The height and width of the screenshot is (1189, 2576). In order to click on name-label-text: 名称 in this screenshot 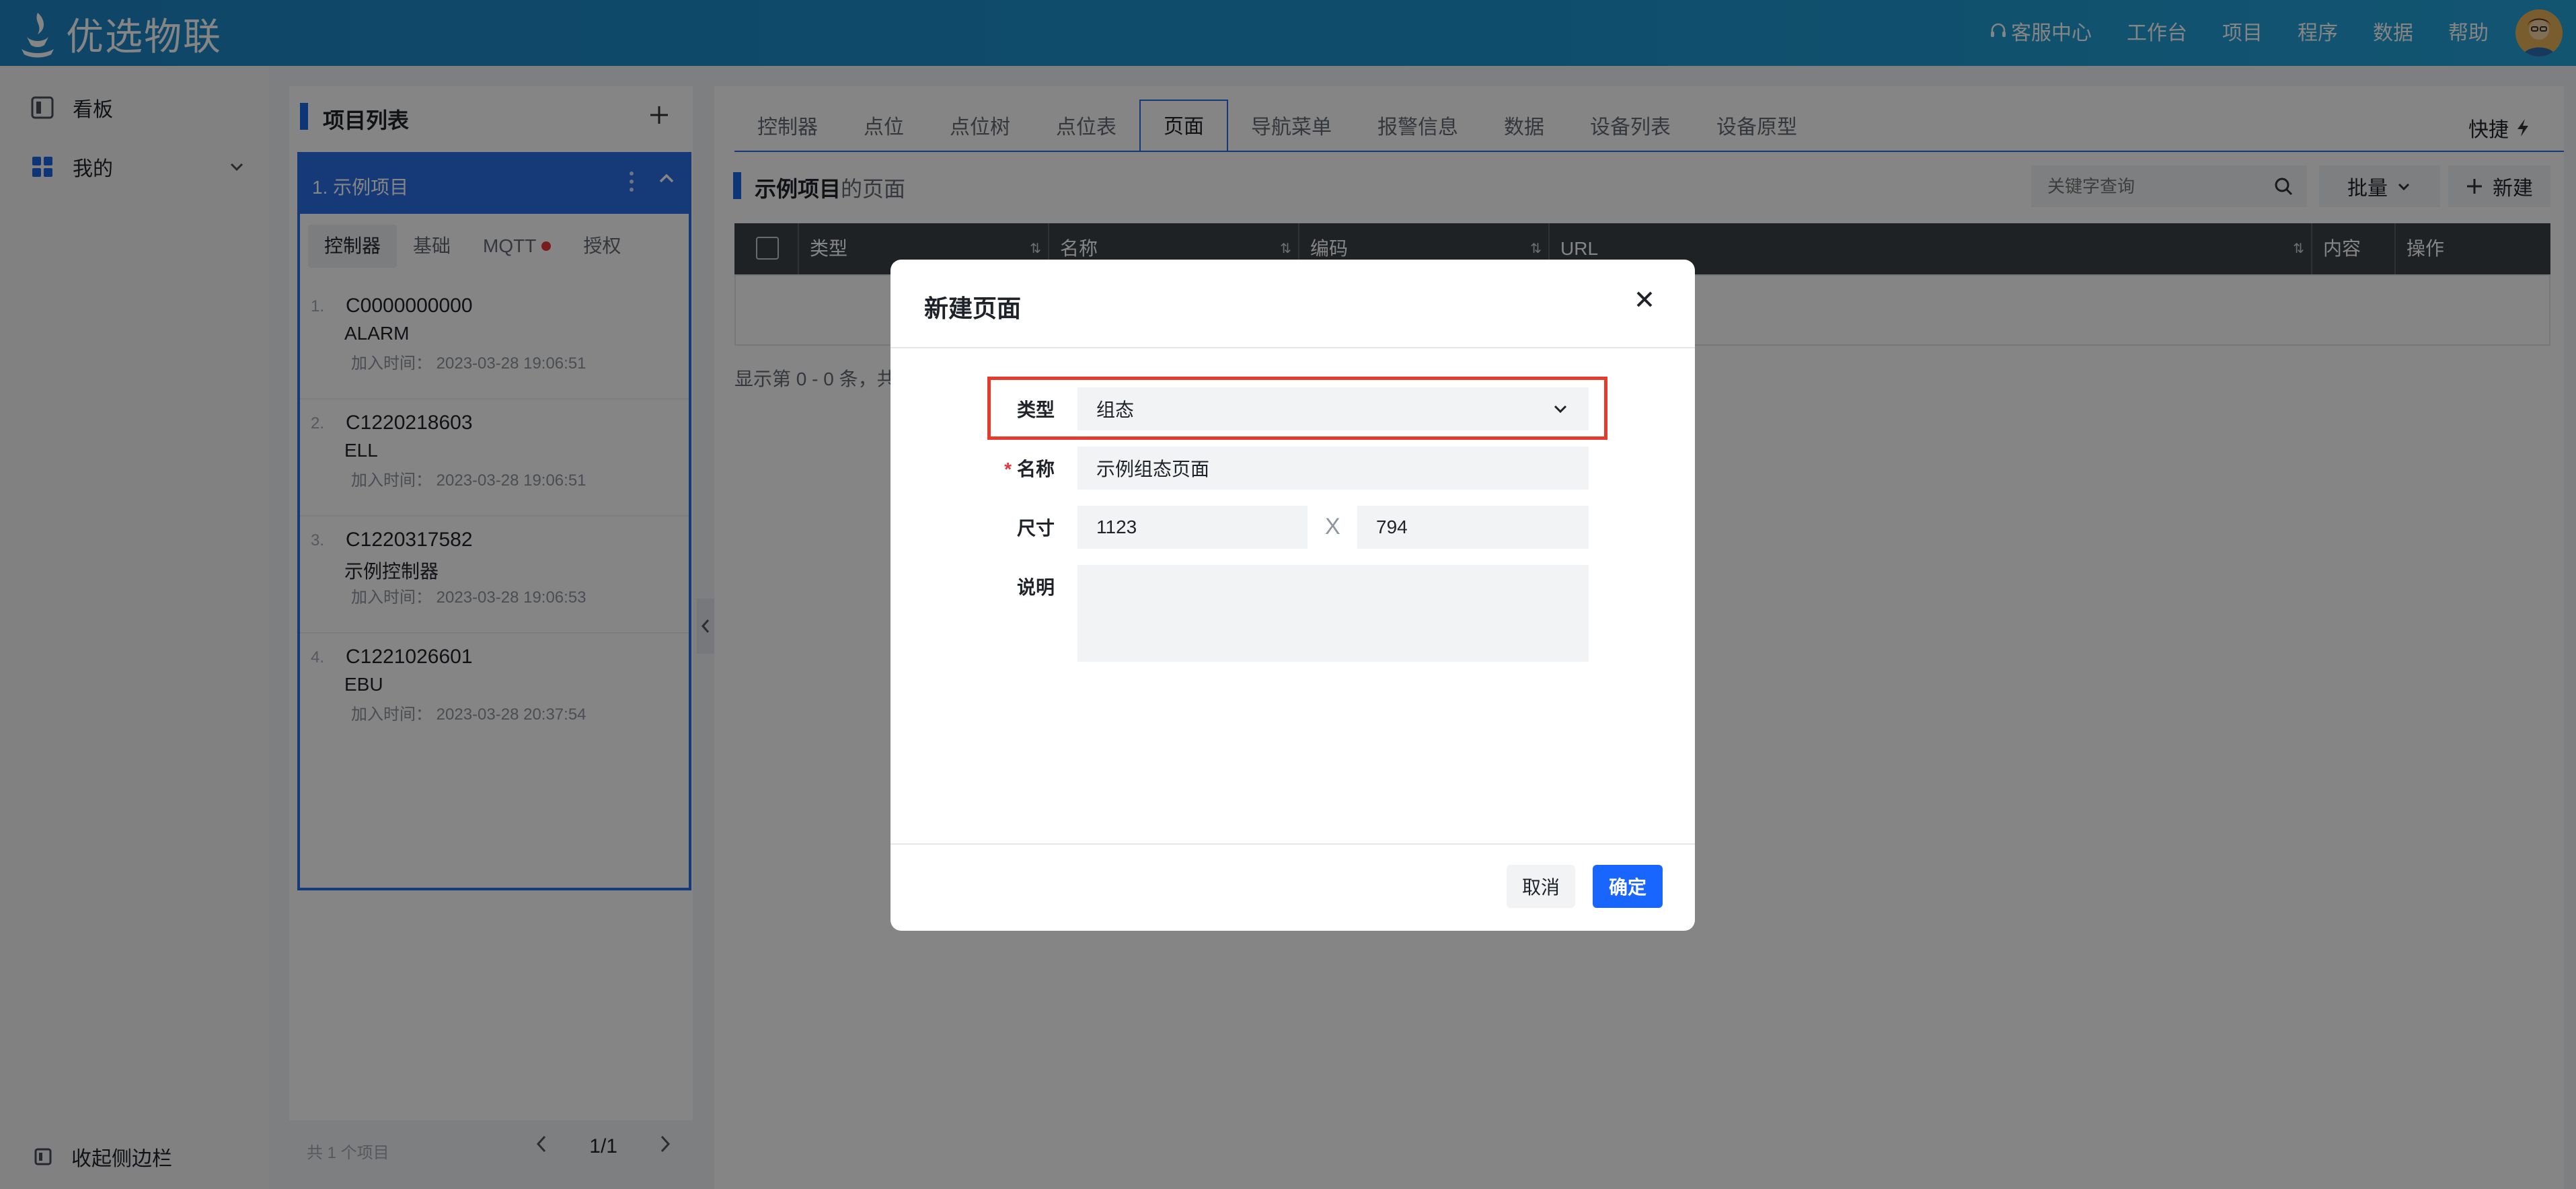, I will do `click(1035, 469)`.